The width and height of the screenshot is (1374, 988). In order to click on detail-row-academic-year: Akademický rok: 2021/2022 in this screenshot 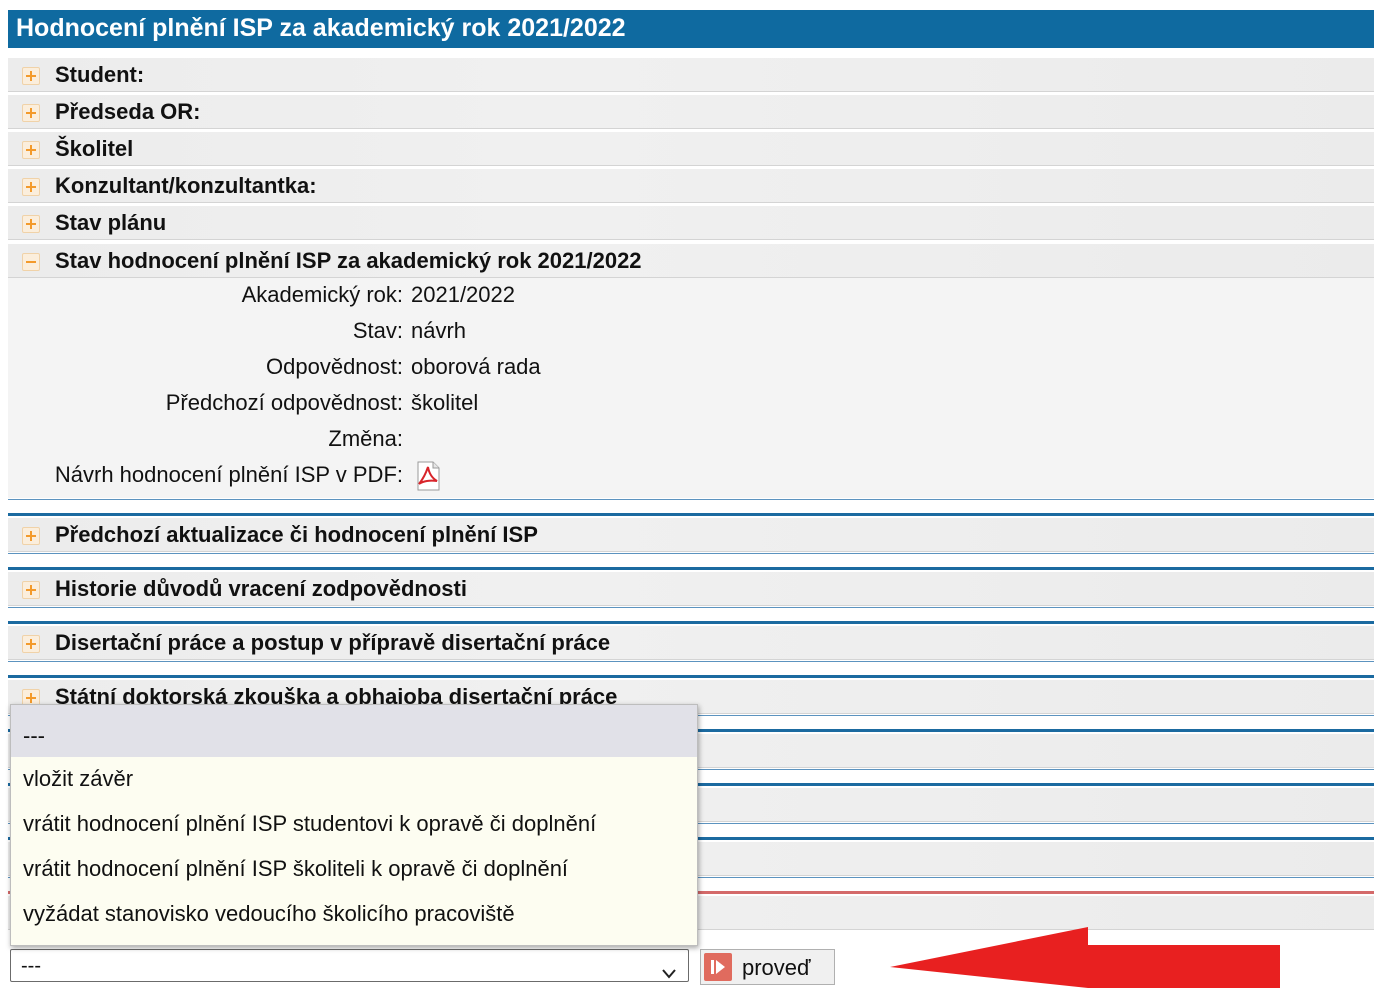, I will do `click(691, 295)`.